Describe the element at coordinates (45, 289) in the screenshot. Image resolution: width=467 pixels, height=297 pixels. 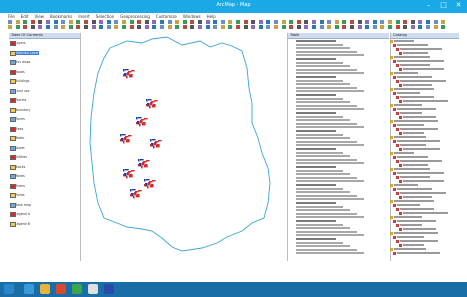
I see `folder-icon` at that location.